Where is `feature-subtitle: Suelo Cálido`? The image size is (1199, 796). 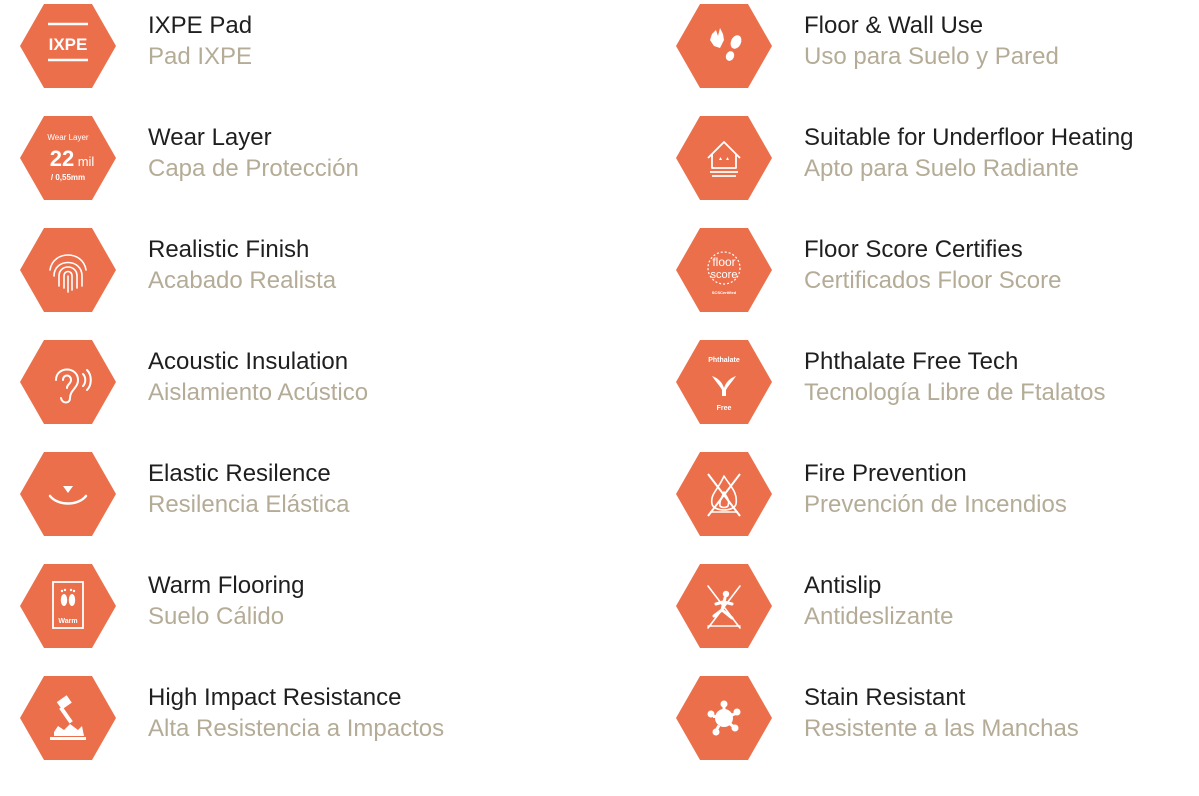 feature-subtitle: Suelo Cálido is located at coordinates (216, 616).